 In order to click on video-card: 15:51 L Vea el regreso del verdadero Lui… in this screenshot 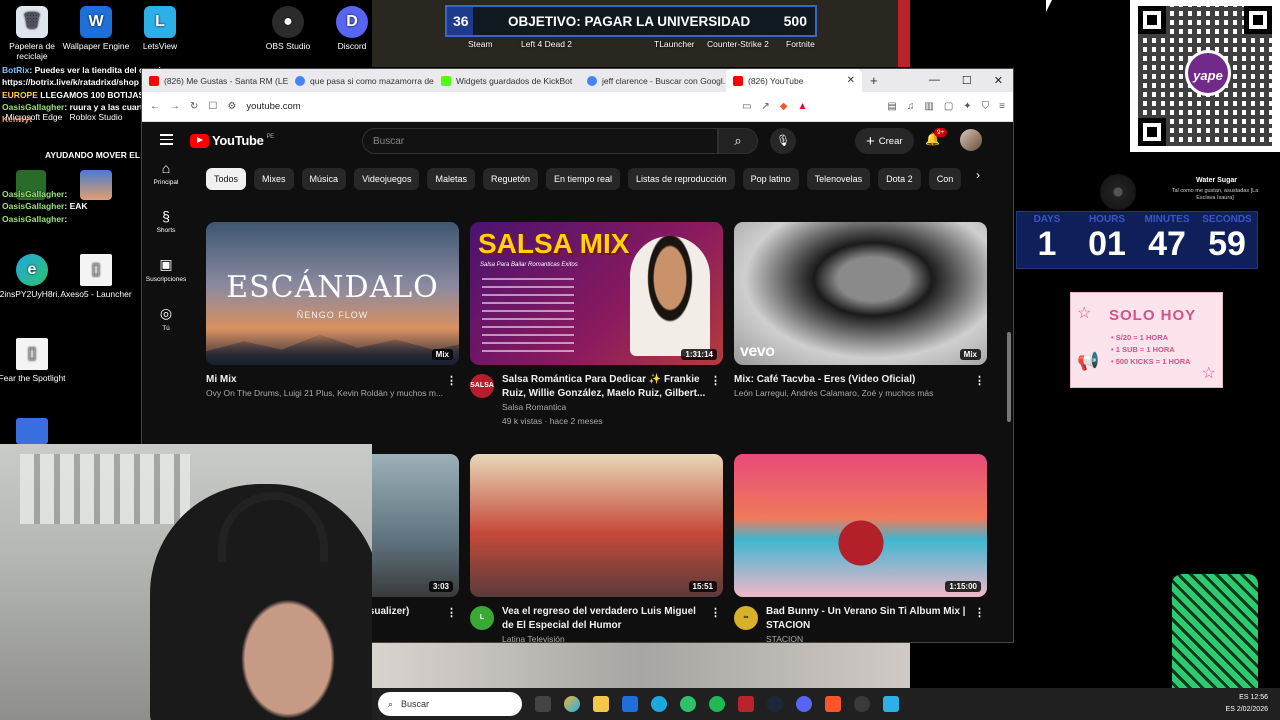, I will do `click(596, 548)`.